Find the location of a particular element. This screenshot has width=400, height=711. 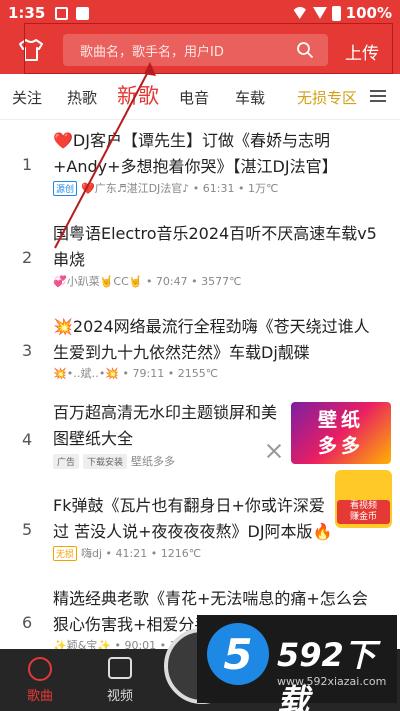

meta-text: ✨颖&宝✨ • 90:01 • 1 is located at coordinates (115, 644).